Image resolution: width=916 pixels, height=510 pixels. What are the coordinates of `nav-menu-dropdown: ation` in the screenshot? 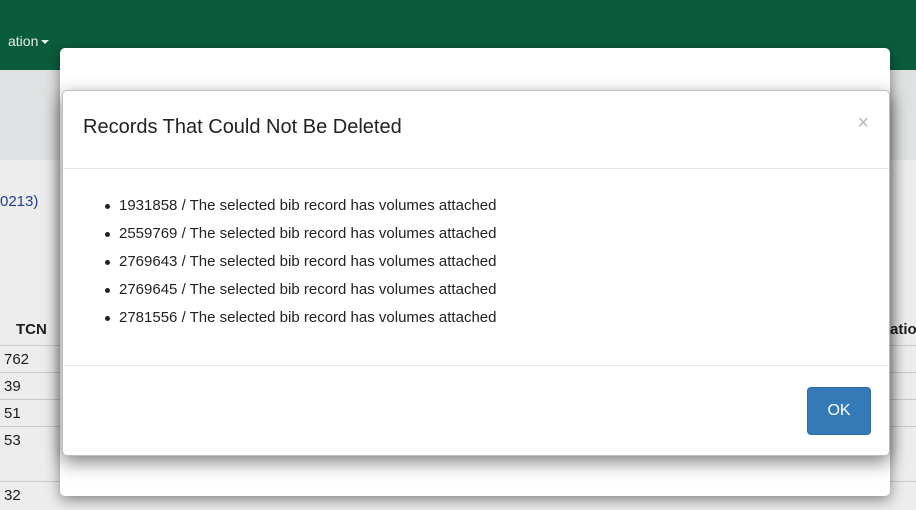 It's located at (29, 41).